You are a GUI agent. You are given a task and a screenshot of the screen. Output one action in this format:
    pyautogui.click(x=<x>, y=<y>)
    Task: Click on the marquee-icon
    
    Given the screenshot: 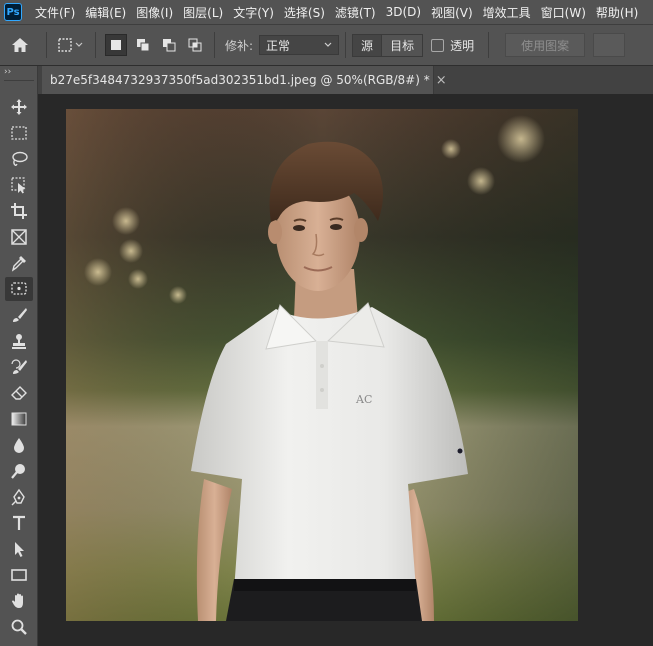 What is the action you would take?
    pyautogui.click(x=19, y=133)
    